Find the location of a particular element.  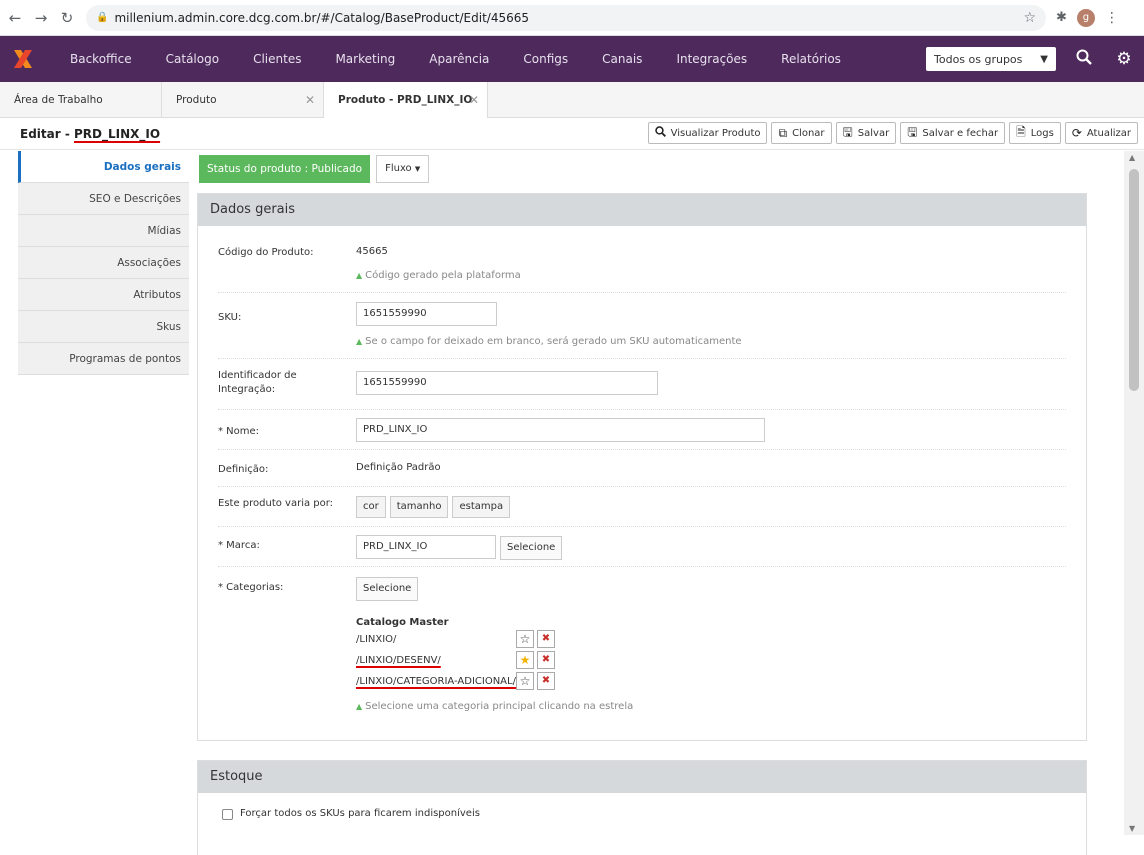

catalog-title: Catalogo Master is located at coordinates (402, 622).